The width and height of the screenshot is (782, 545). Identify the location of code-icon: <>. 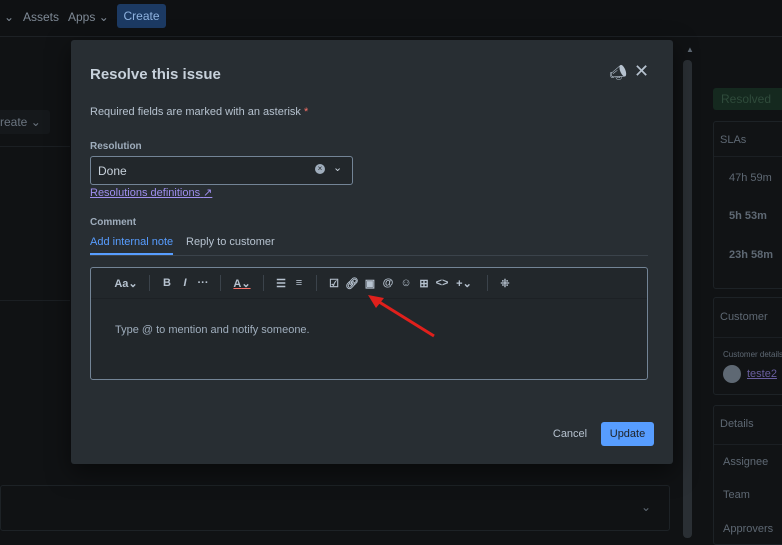
(442, 283).